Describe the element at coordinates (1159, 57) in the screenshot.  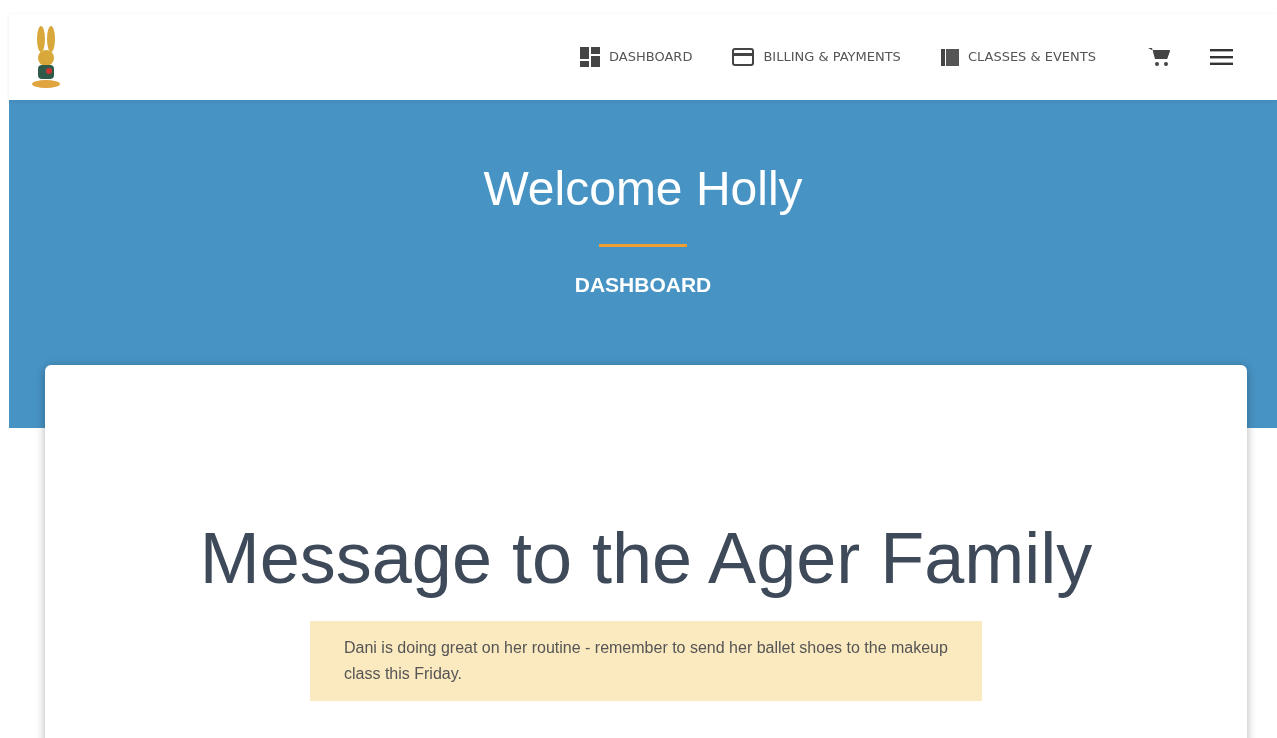
I see `cart-icon` at that location.